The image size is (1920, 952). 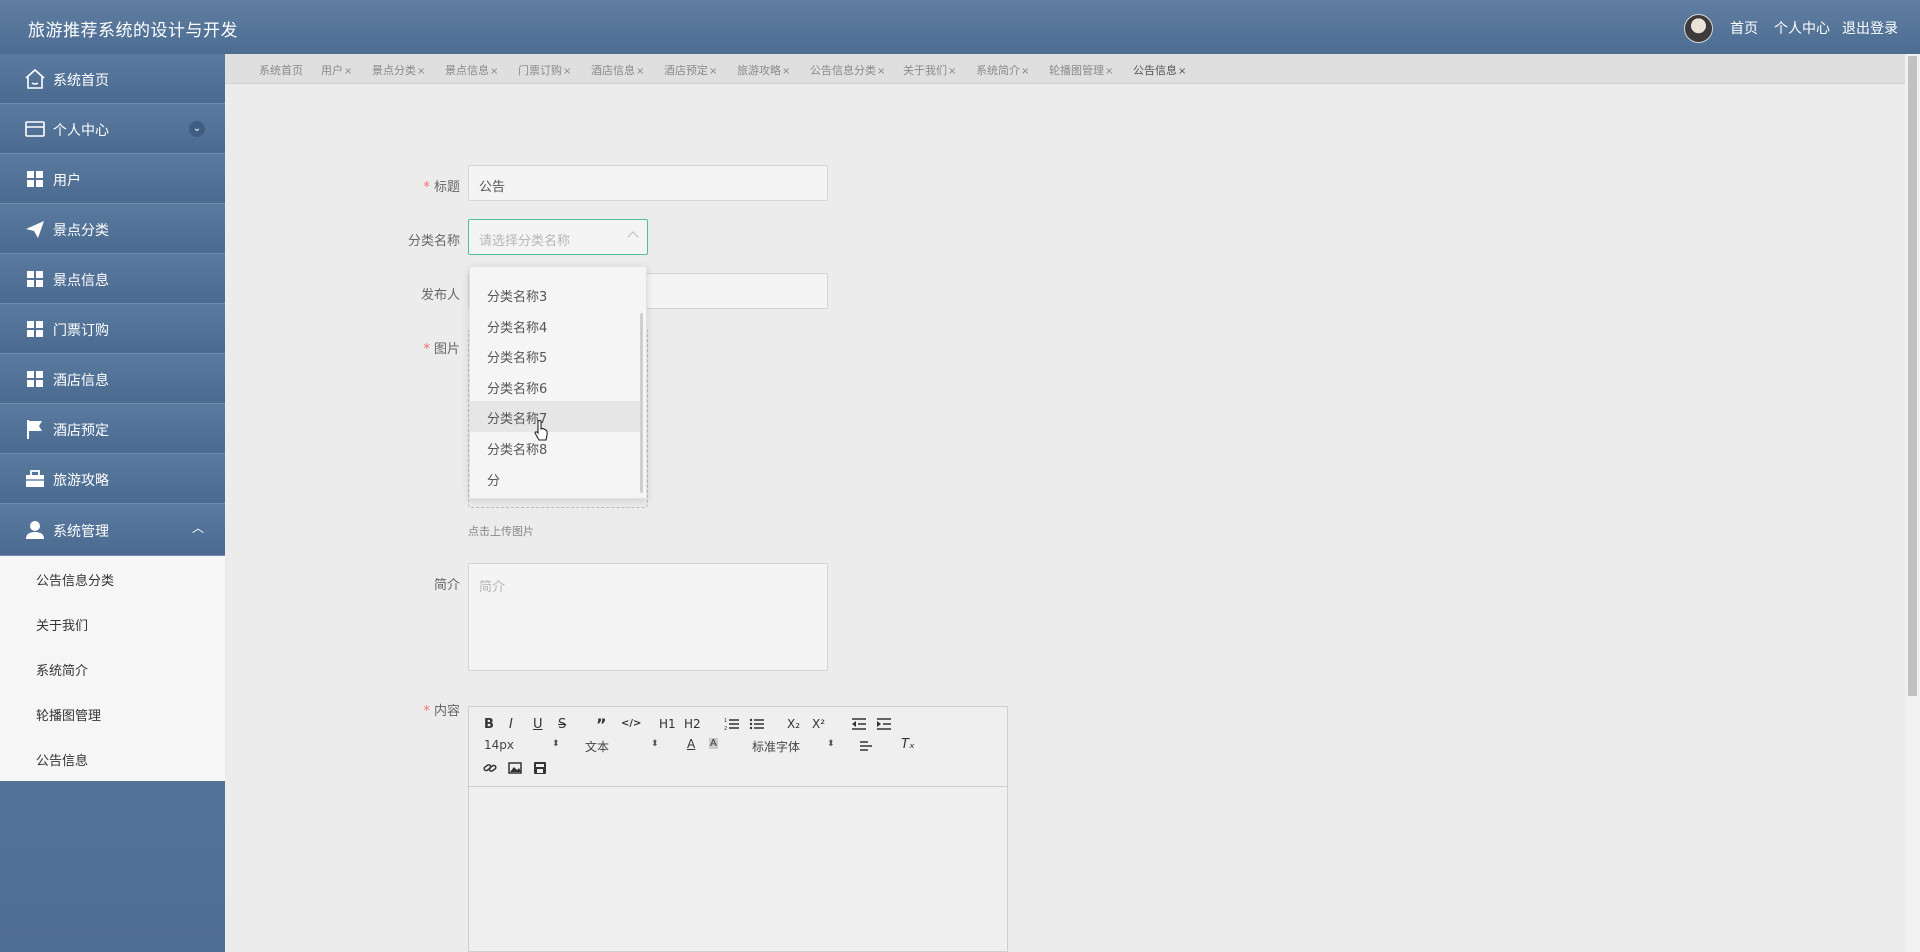 What do you see at coordinates (112, 713) in the screenshot?
I see `submenu-item-carousel: 轮播图管理` at bounding box center [112, 713].